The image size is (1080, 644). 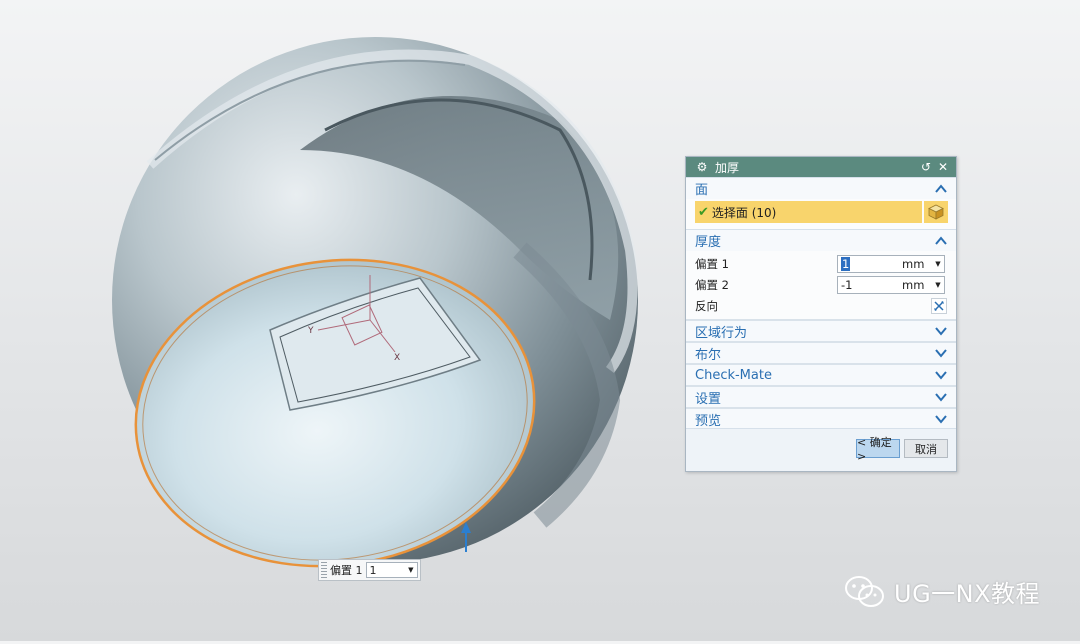 I want to click on offset1-value: 1, so click(x=846, y=263).